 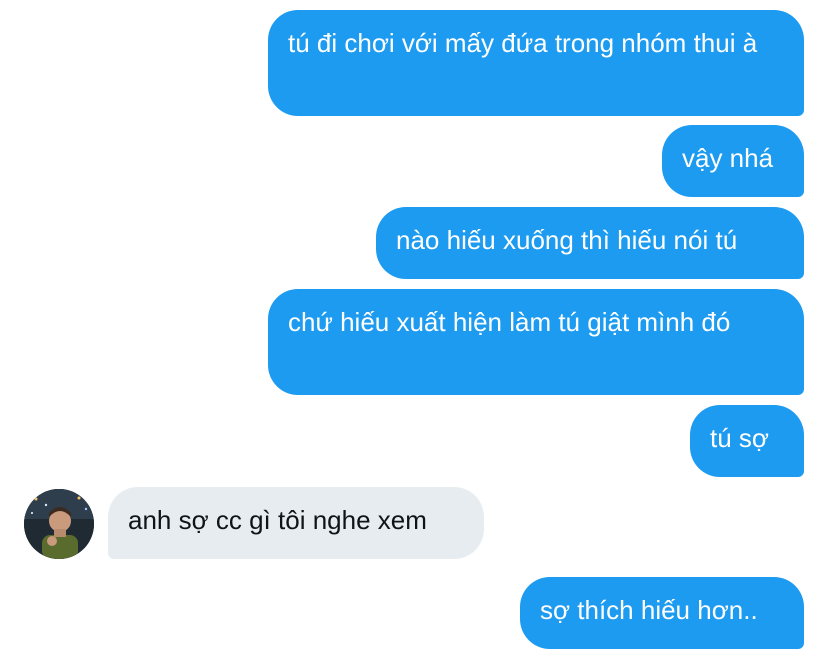 I want to click on message-bubble-outgoing: sợ thích hiếu hơn.., so click(x=662, y=613).